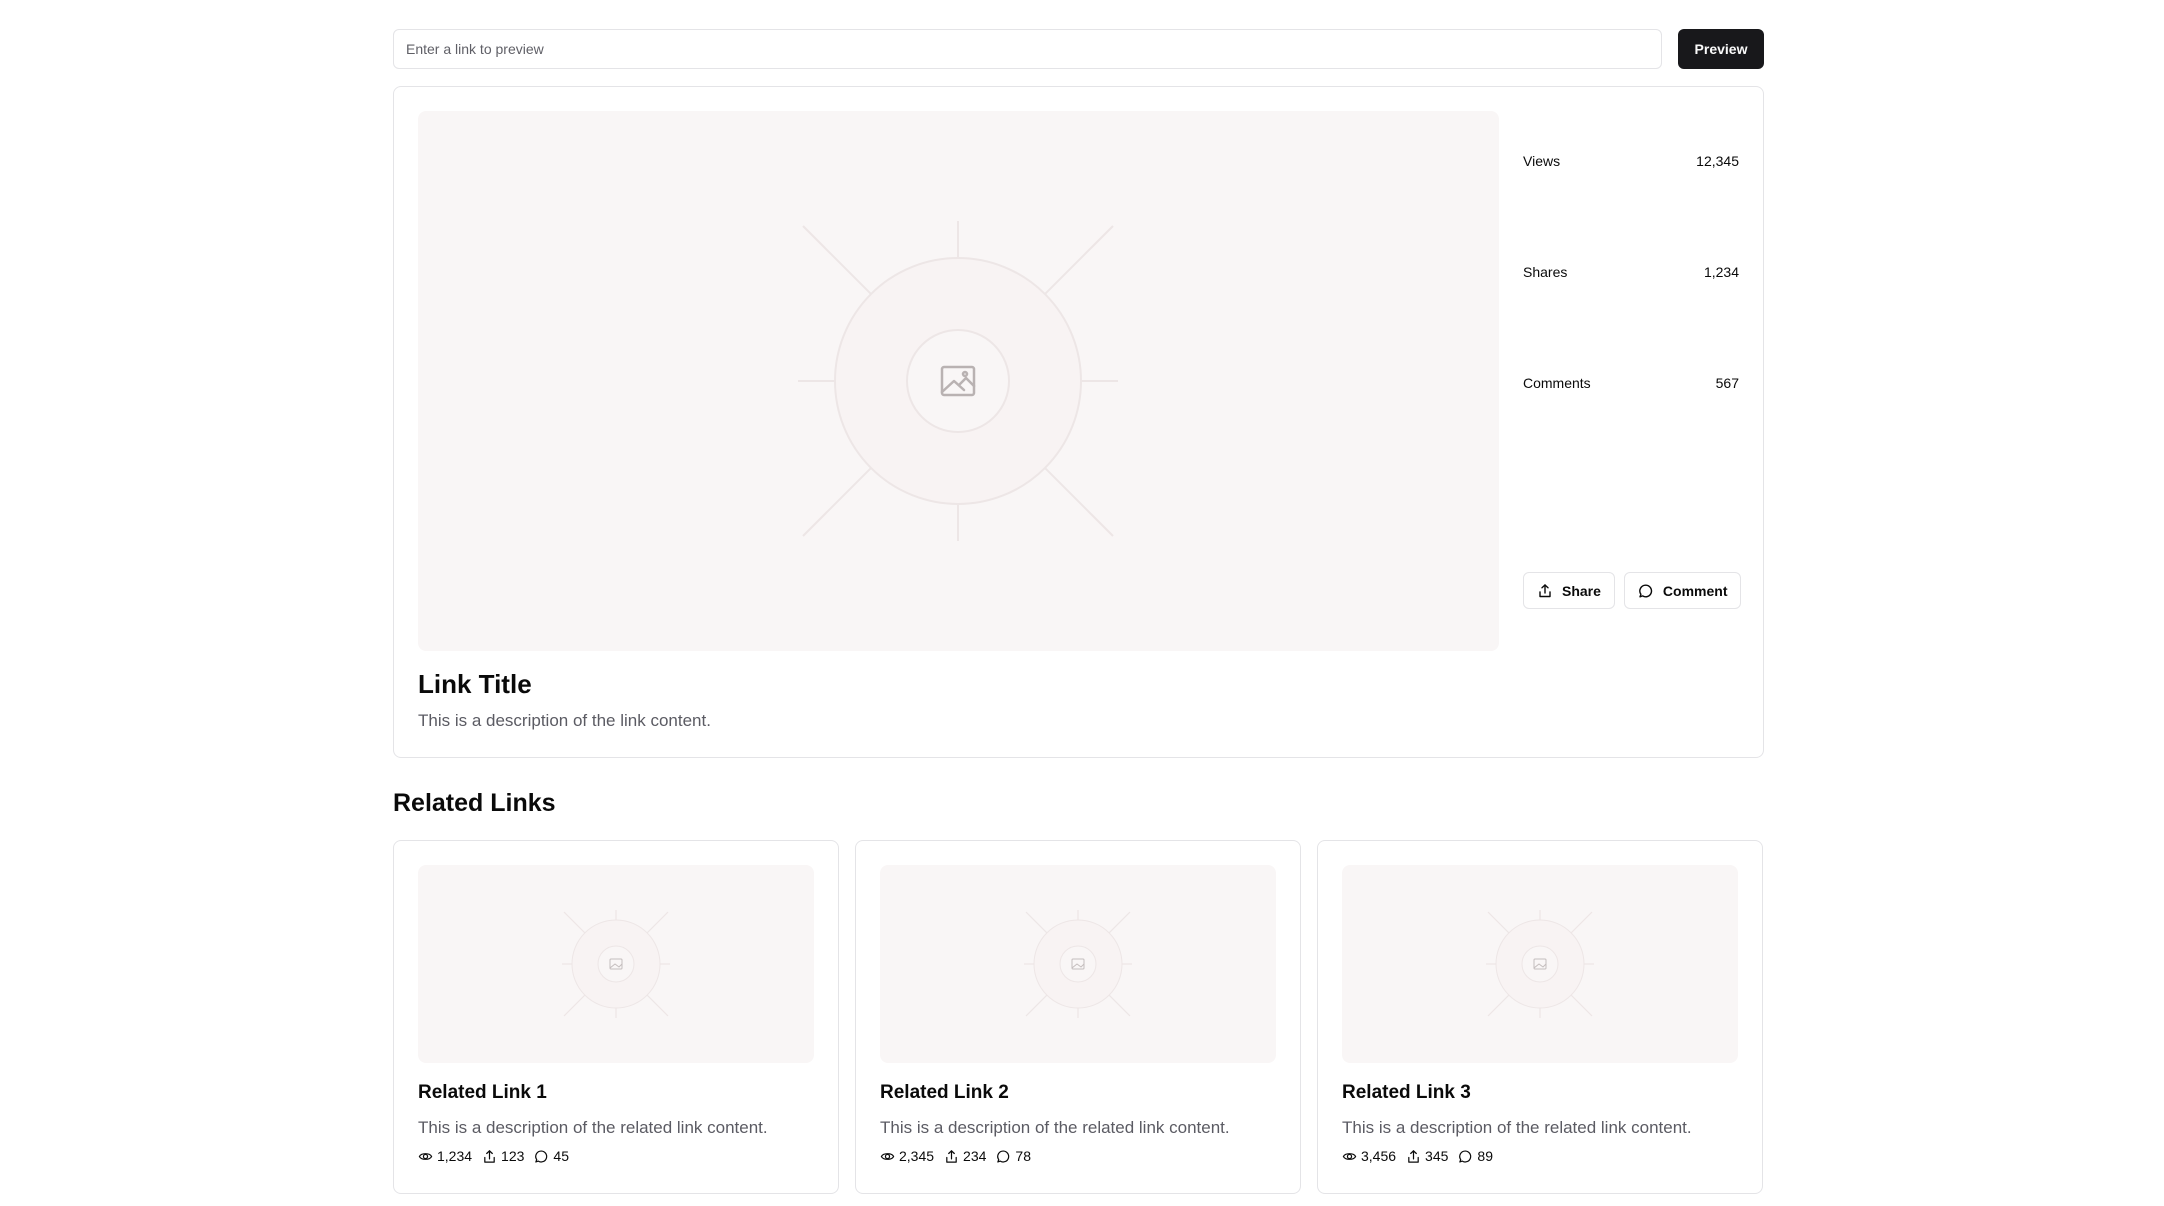 The image size is (2164, 1206). What do you see at coordinates (917, 1156) in the screenshot?
I see `views-count: 2,345` at bounding box center [917, 1156].